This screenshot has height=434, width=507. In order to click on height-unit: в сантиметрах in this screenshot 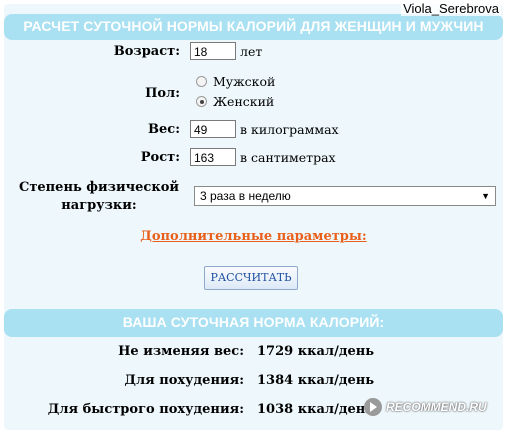, I will do `click(288, 157)`.